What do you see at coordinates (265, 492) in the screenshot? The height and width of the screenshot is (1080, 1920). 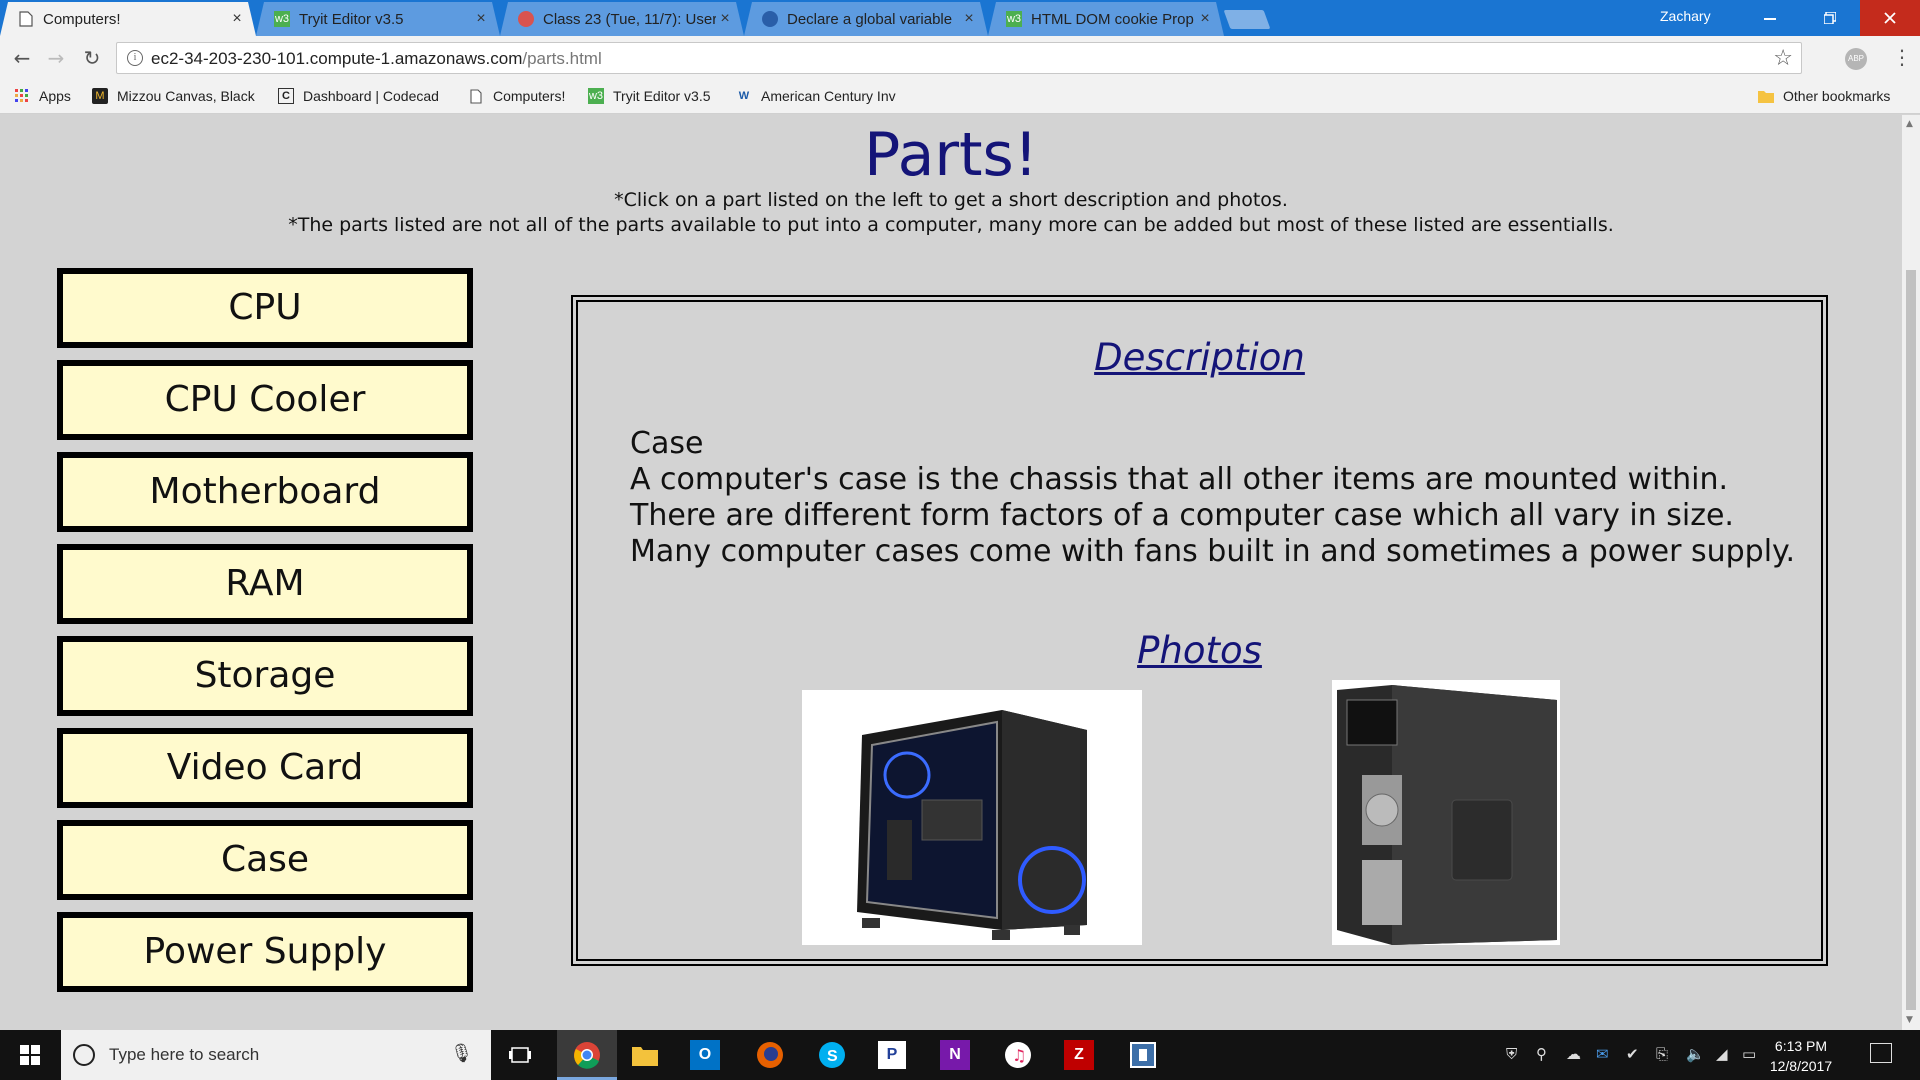 I see `part-button-motherboard: Motherboard` at bounding box center [265, 492].